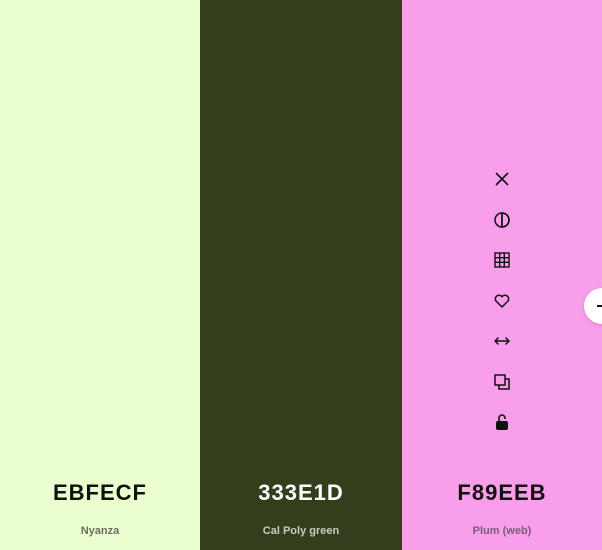  What do you see at coordinates (100, 493) in the screenshot?
I see `hex-code: EBFECF` at bounding box center [100, 493].